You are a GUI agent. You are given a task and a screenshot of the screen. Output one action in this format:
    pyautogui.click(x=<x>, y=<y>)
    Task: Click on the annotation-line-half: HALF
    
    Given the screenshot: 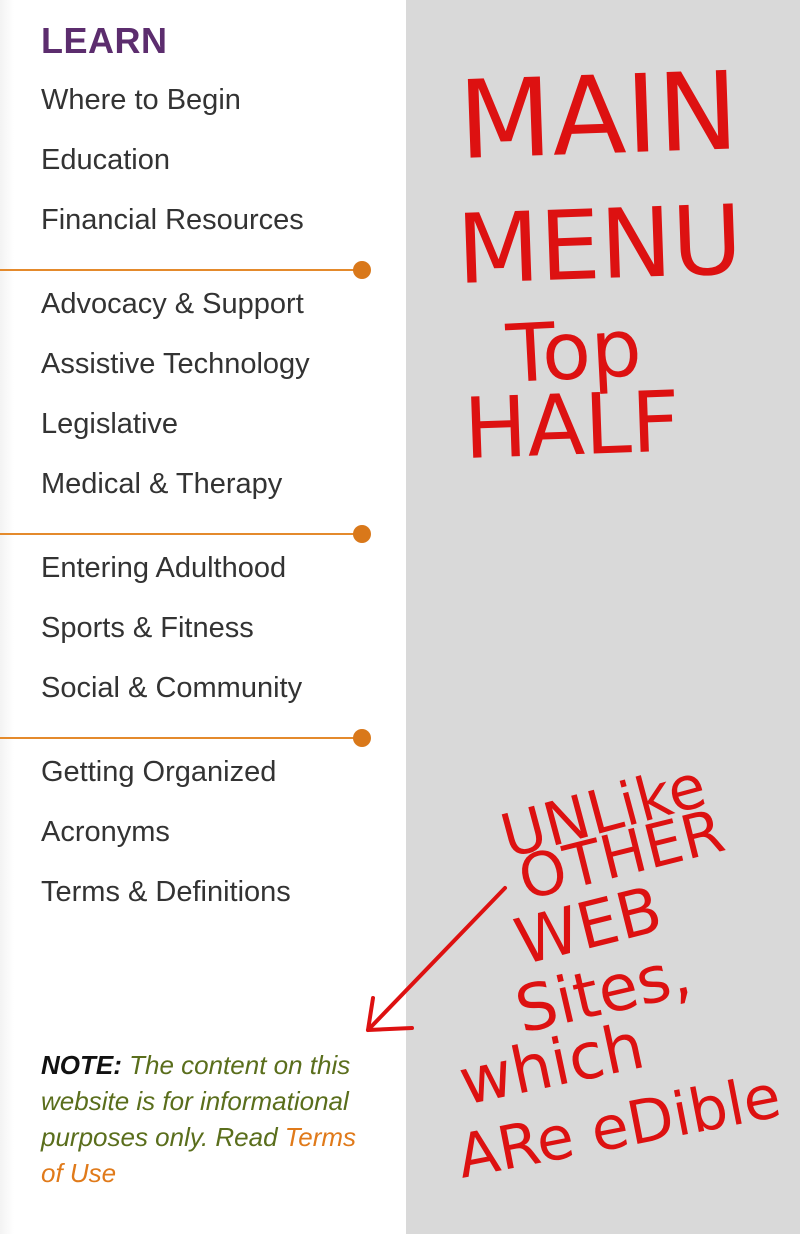 What is the action you would take?
    pyautogui.click(x=571, y=425)
    